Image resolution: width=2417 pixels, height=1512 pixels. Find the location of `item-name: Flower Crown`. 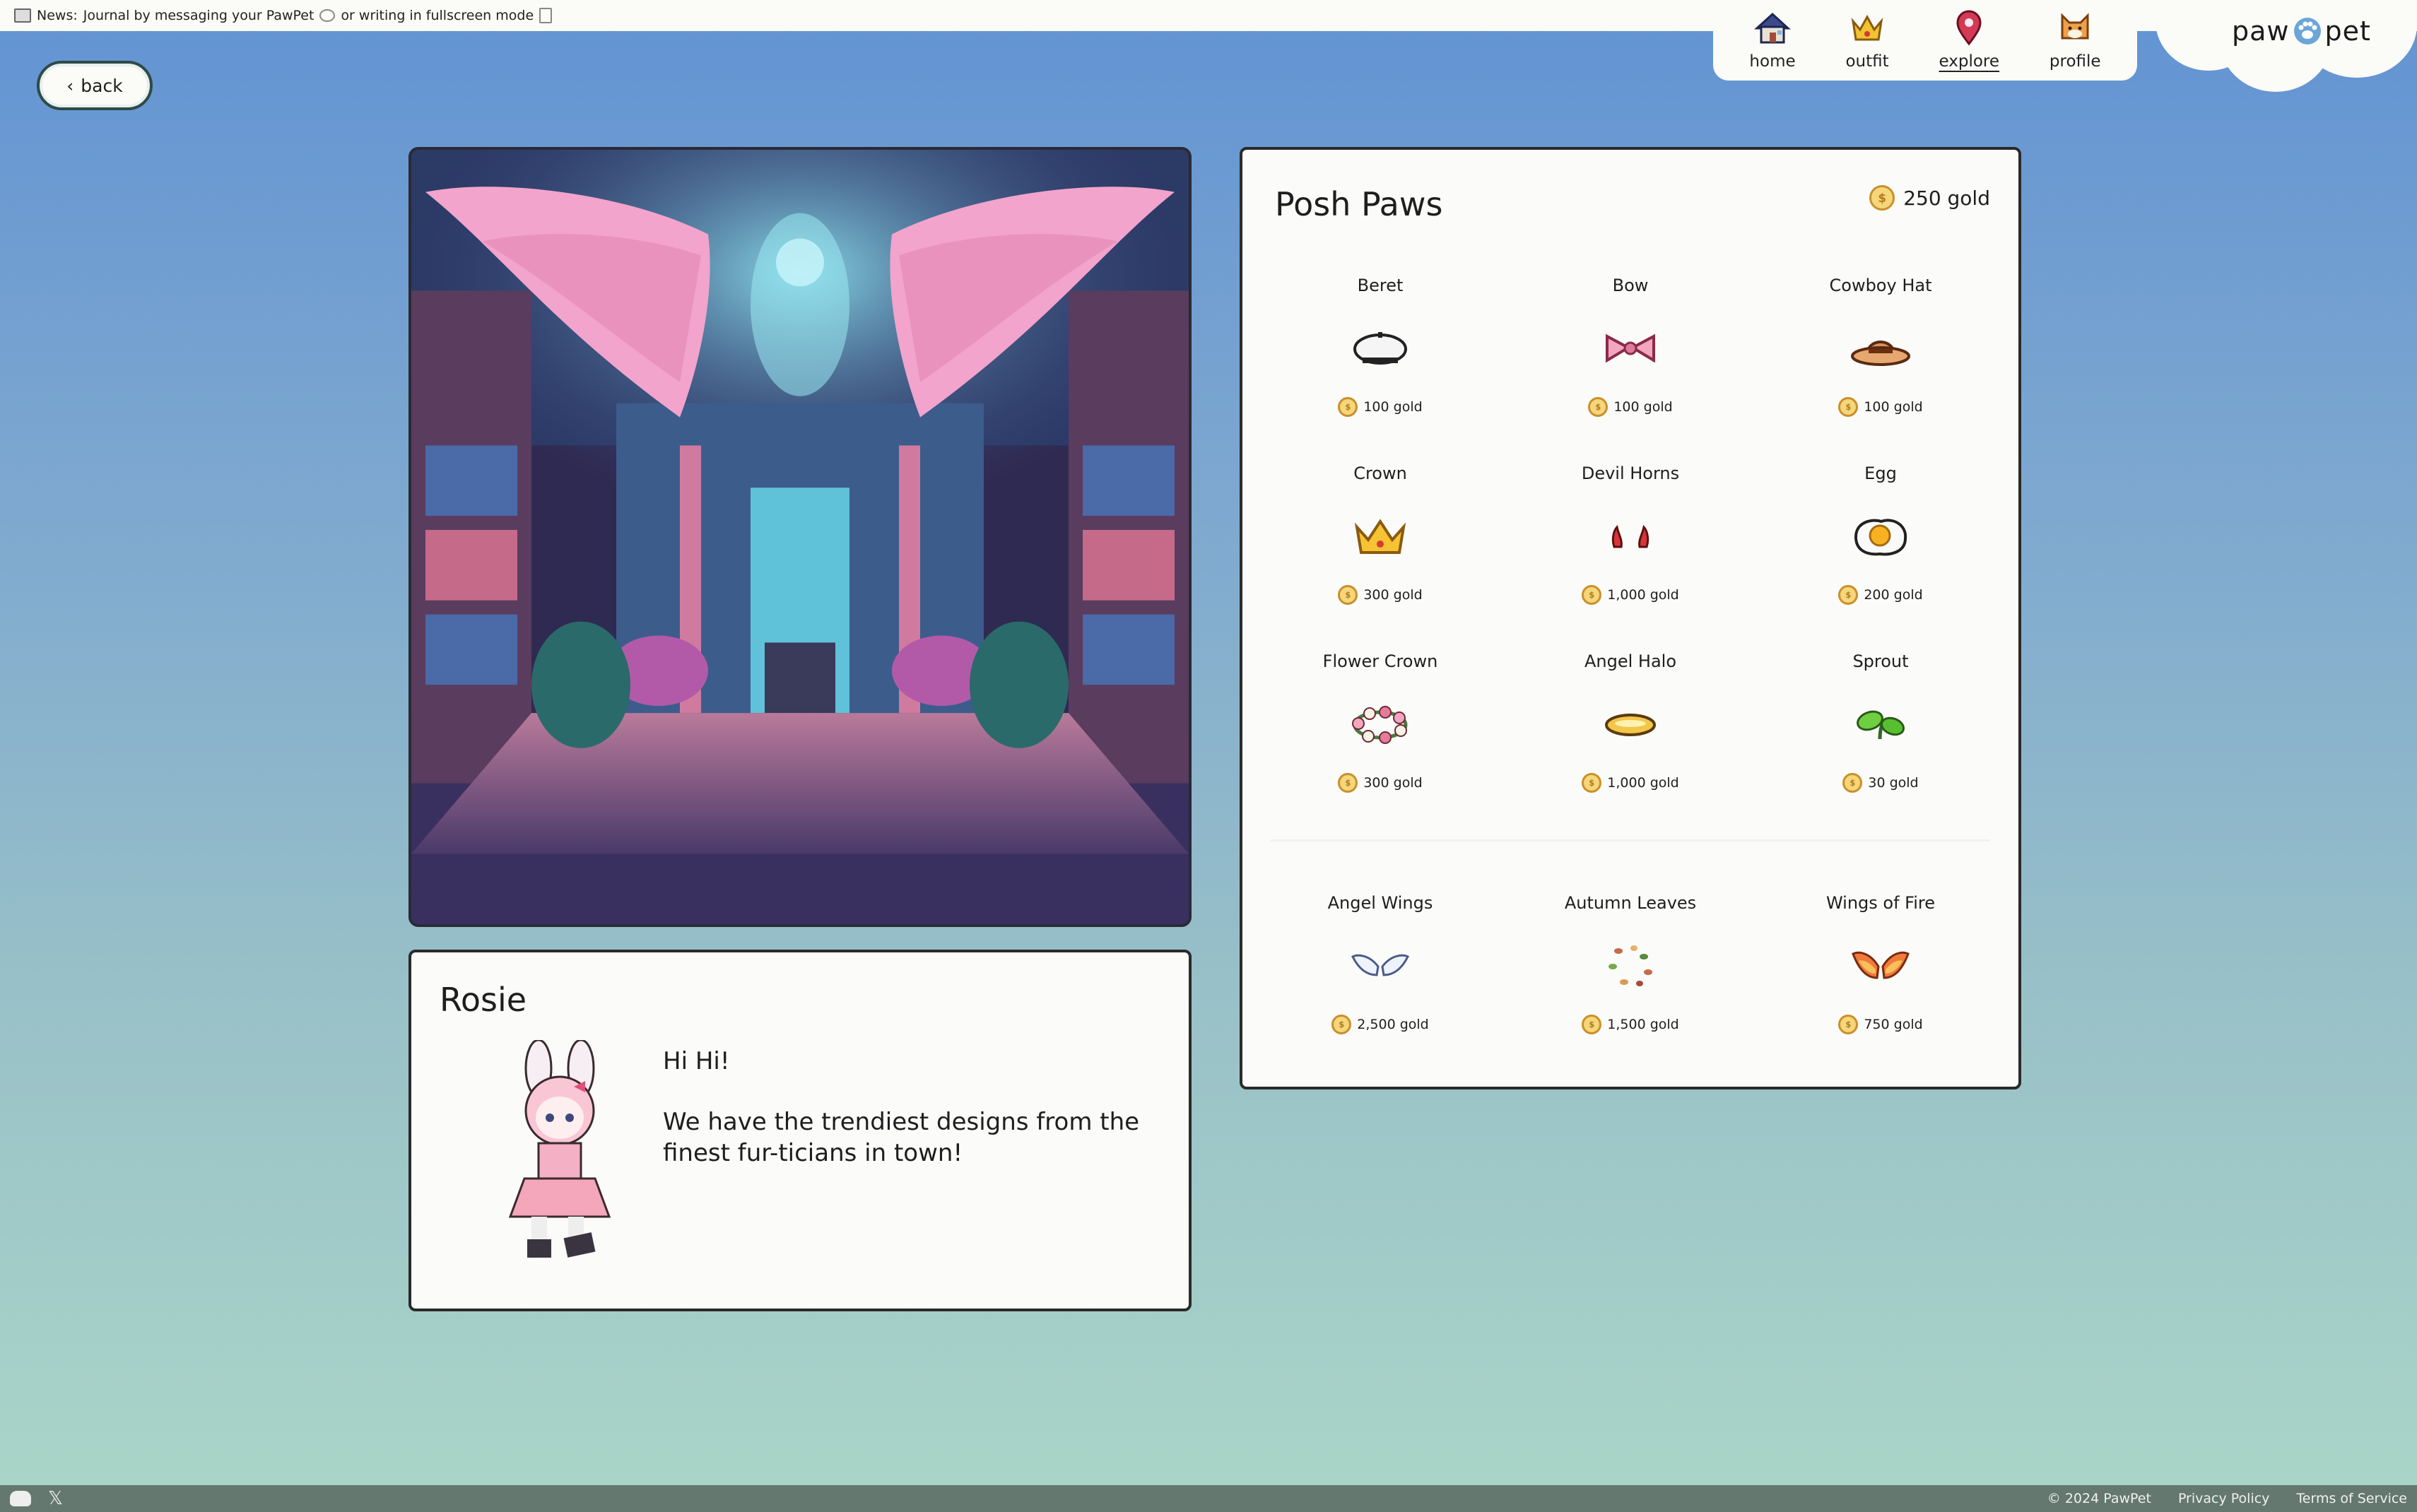

item-name: Flower Crown is located at coordinates (1380, 661).